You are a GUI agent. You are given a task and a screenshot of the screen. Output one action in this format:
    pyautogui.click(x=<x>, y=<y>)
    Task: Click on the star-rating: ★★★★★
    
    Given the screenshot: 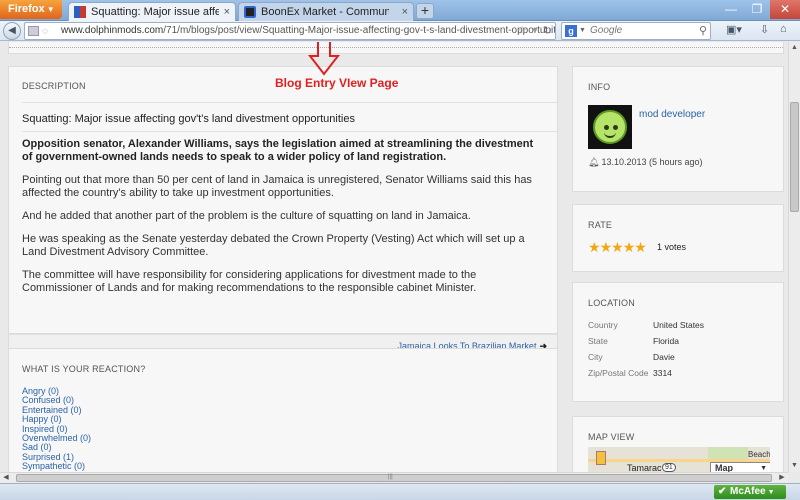 What is the action you would take?
    pyautogui.click(x=617, y=247)
    